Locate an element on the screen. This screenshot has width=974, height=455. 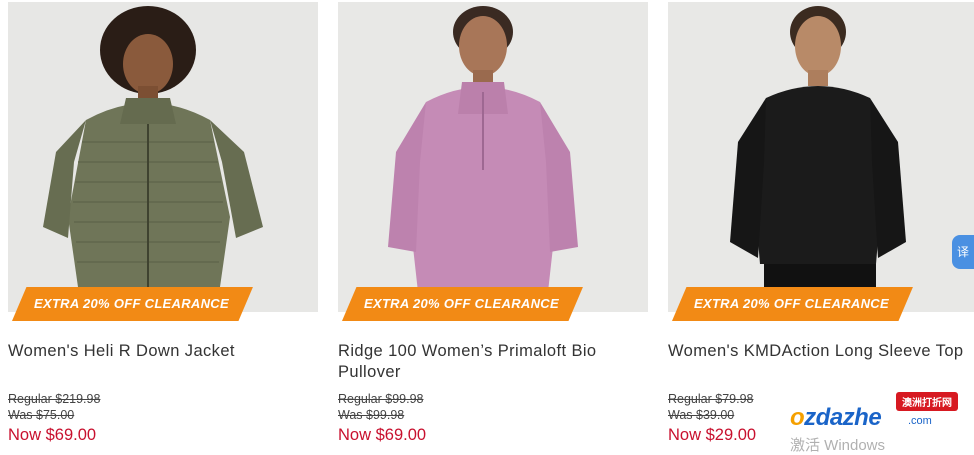
watermark-logo-text: zdazhe is located at coordinates (843, 417).